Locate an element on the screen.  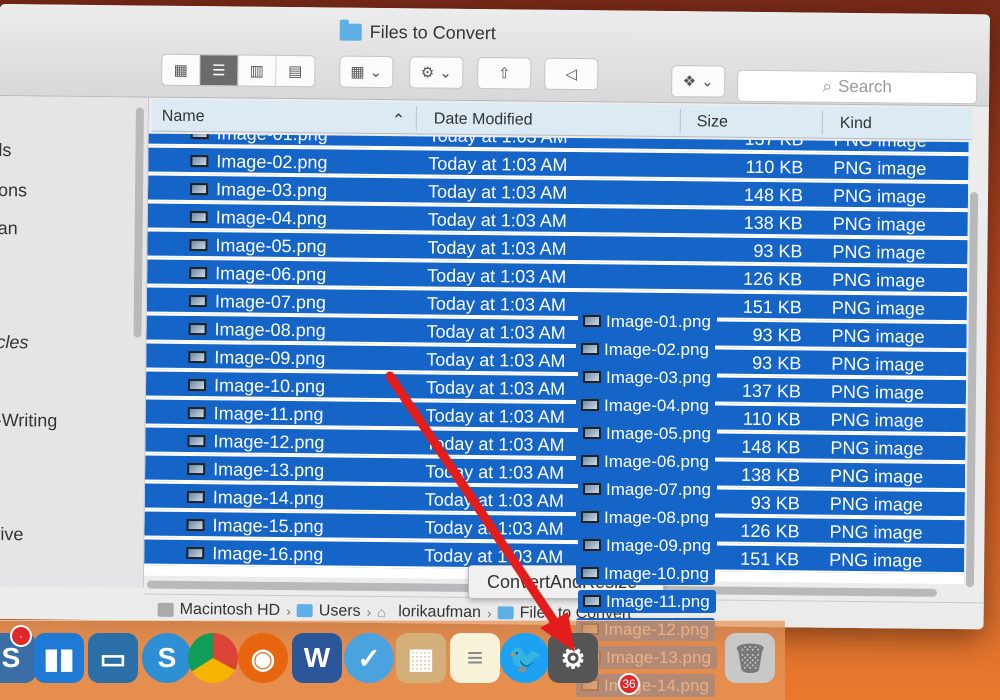
drag-ghost-label: Image-06.png is located at coordinates (656, 461).